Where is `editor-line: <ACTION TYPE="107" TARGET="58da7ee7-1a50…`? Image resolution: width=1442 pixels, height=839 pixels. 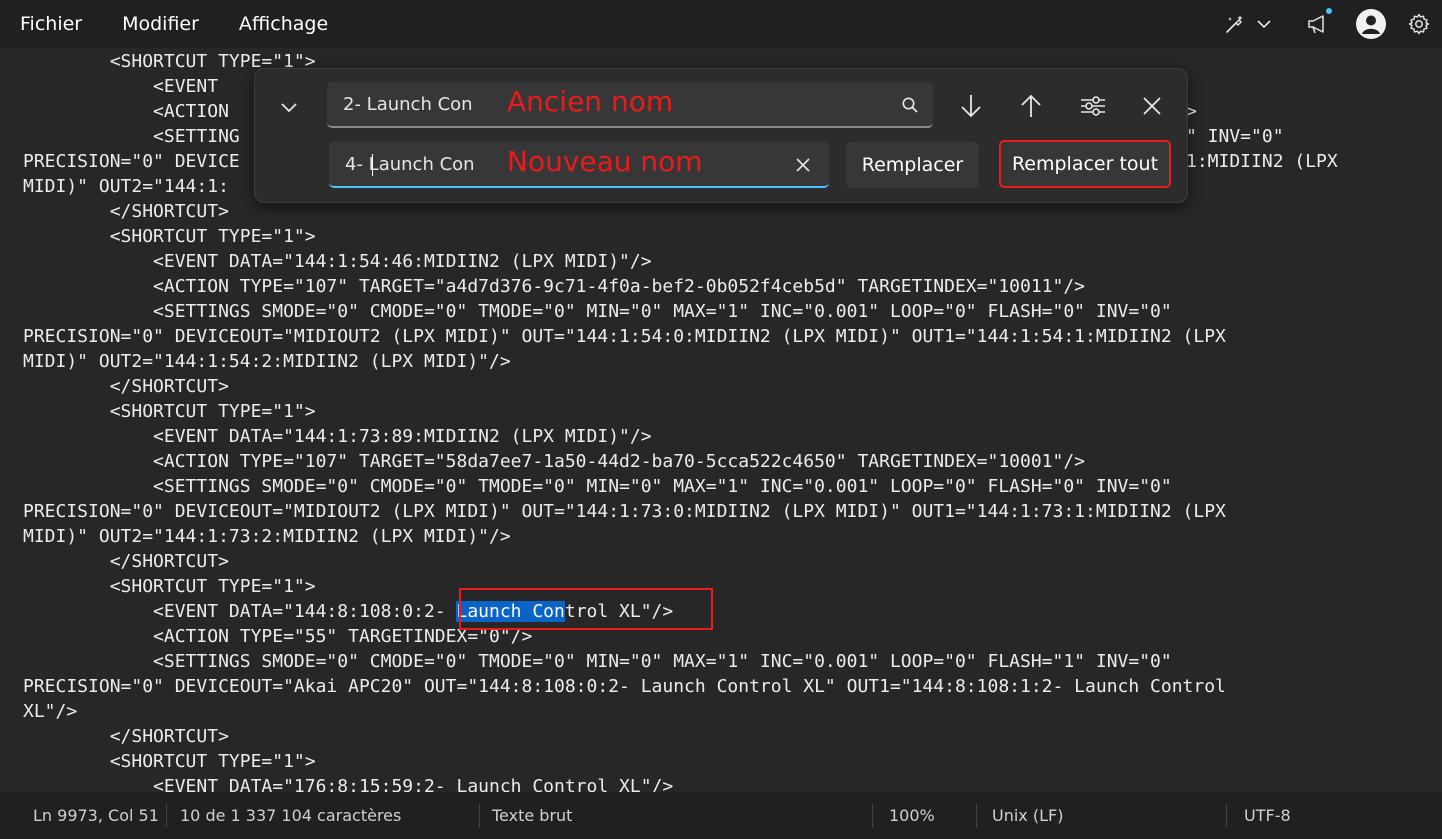 editor-line: <ACTION TYPE="107" TARGET="58da7ee7-1a50… is located at coordinates (554, 461).